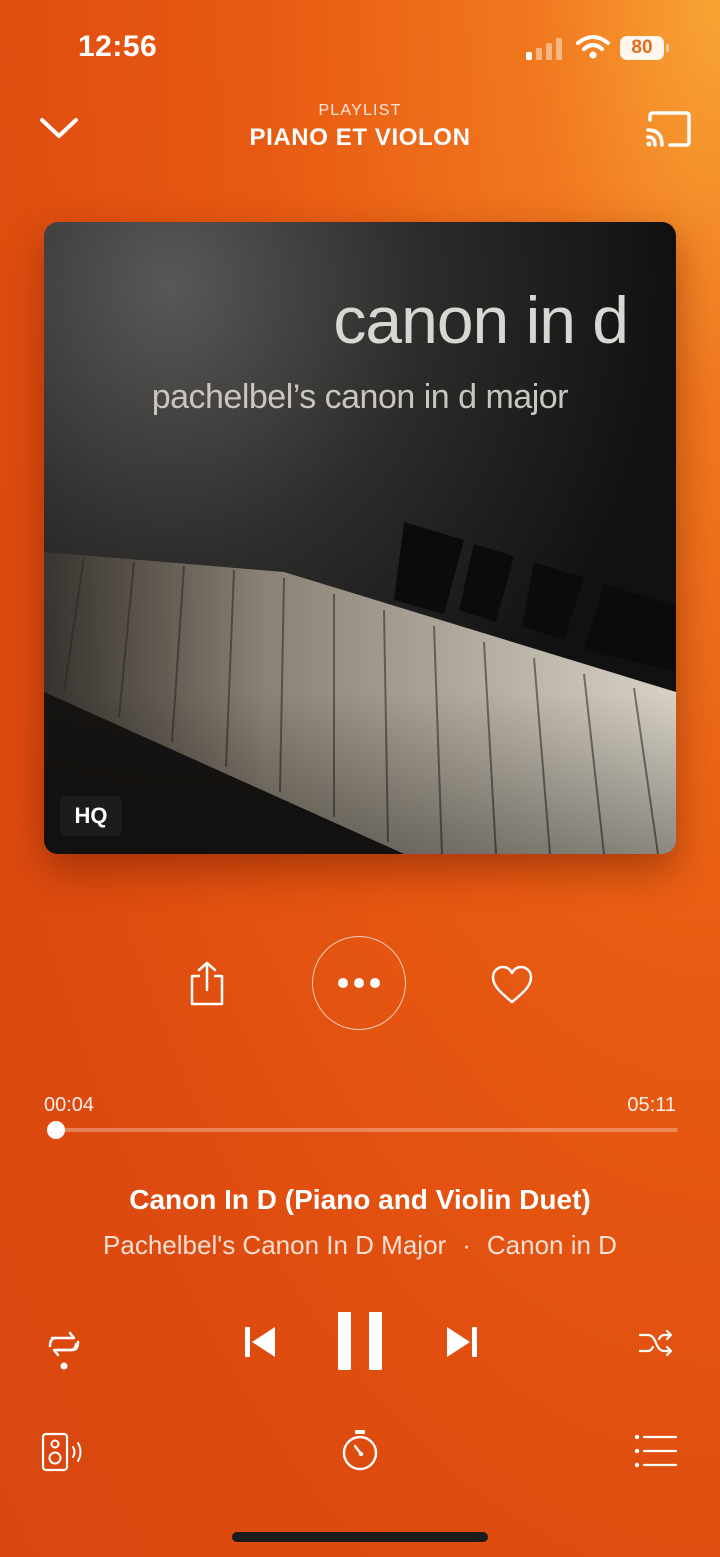  I want to click on playlist-title: PIANO ET VIOLON, so click(360, 138).